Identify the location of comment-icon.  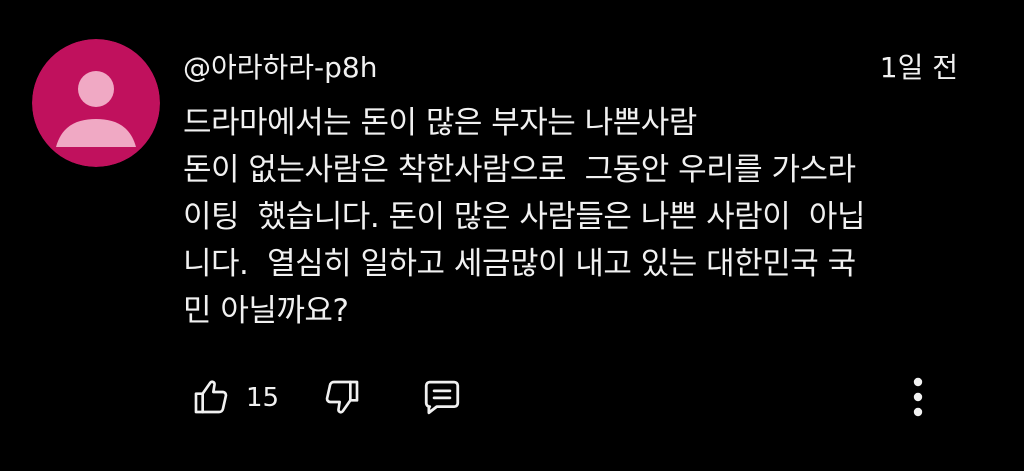
(442, 397).